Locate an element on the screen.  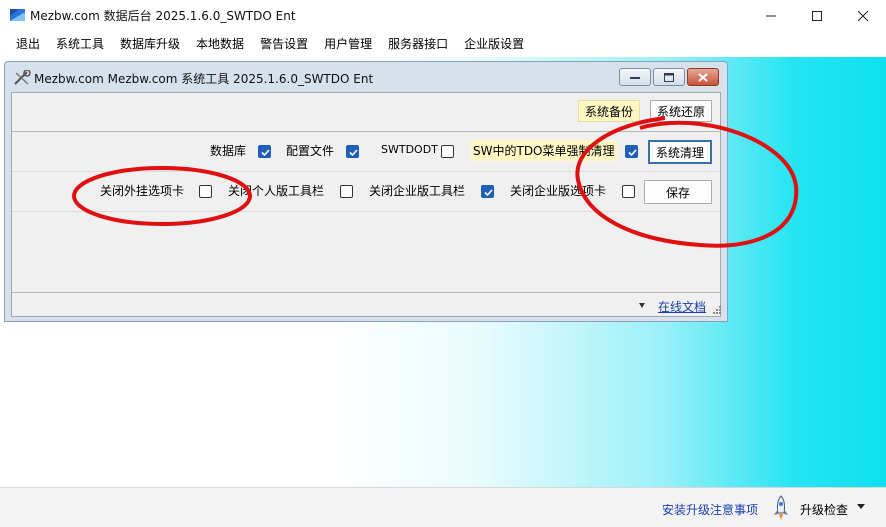
close-enterprise-tab-checkbox is located at coordinates (628, 191).